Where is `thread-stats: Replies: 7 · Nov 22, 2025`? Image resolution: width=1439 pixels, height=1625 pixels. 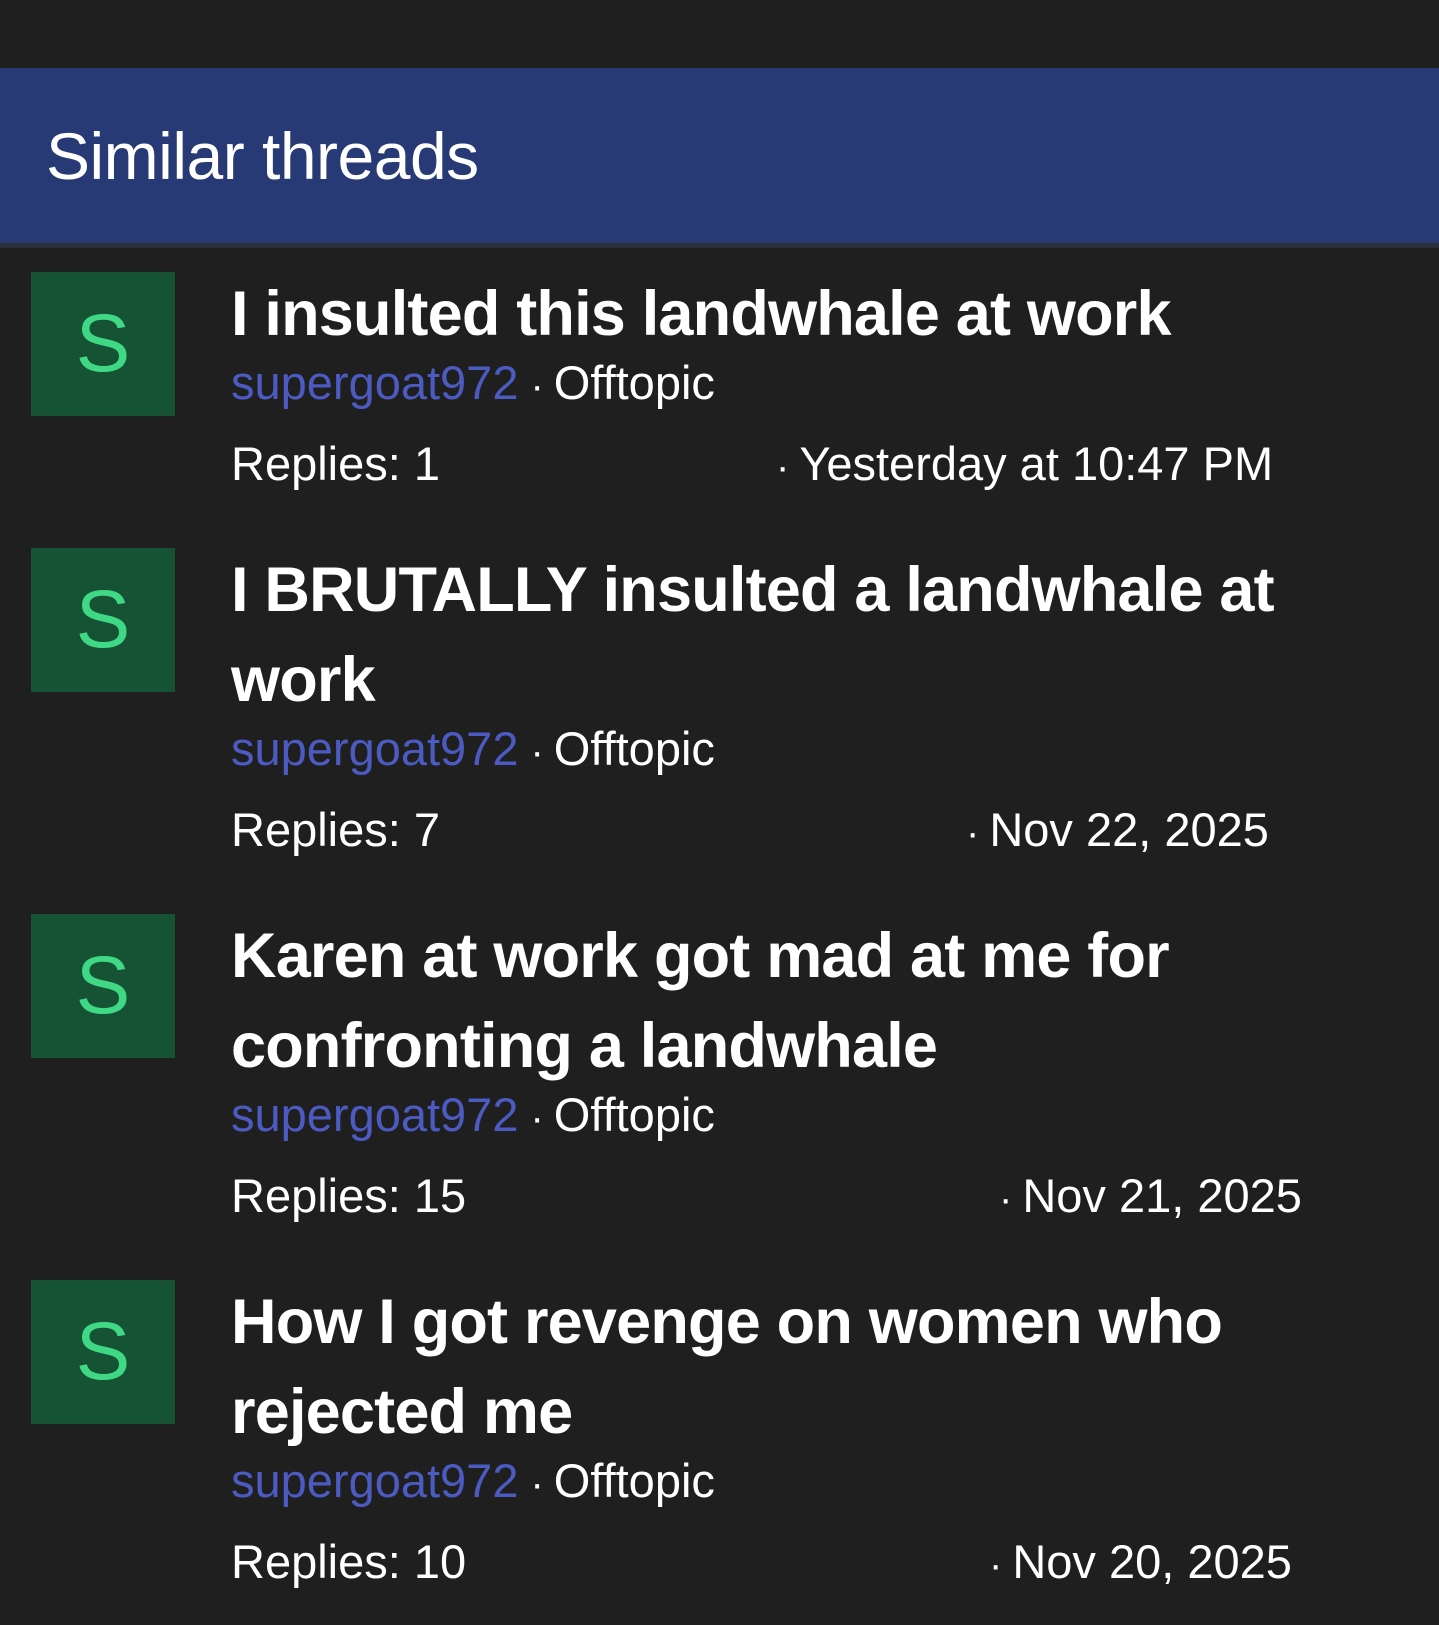
thread-stats: Replies: 7 · Nov 22, 2025 is located at coordinates (811, 830).